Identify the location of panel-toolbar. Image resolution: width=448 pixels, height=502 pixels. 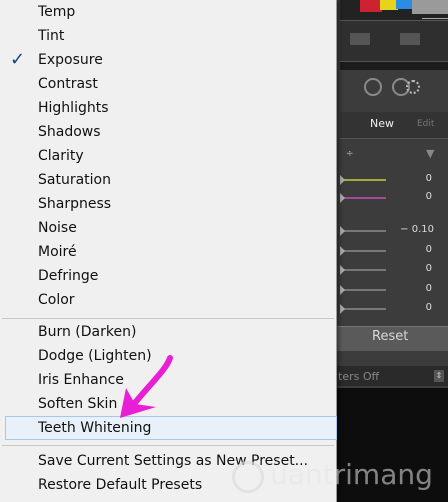
(394, 41).